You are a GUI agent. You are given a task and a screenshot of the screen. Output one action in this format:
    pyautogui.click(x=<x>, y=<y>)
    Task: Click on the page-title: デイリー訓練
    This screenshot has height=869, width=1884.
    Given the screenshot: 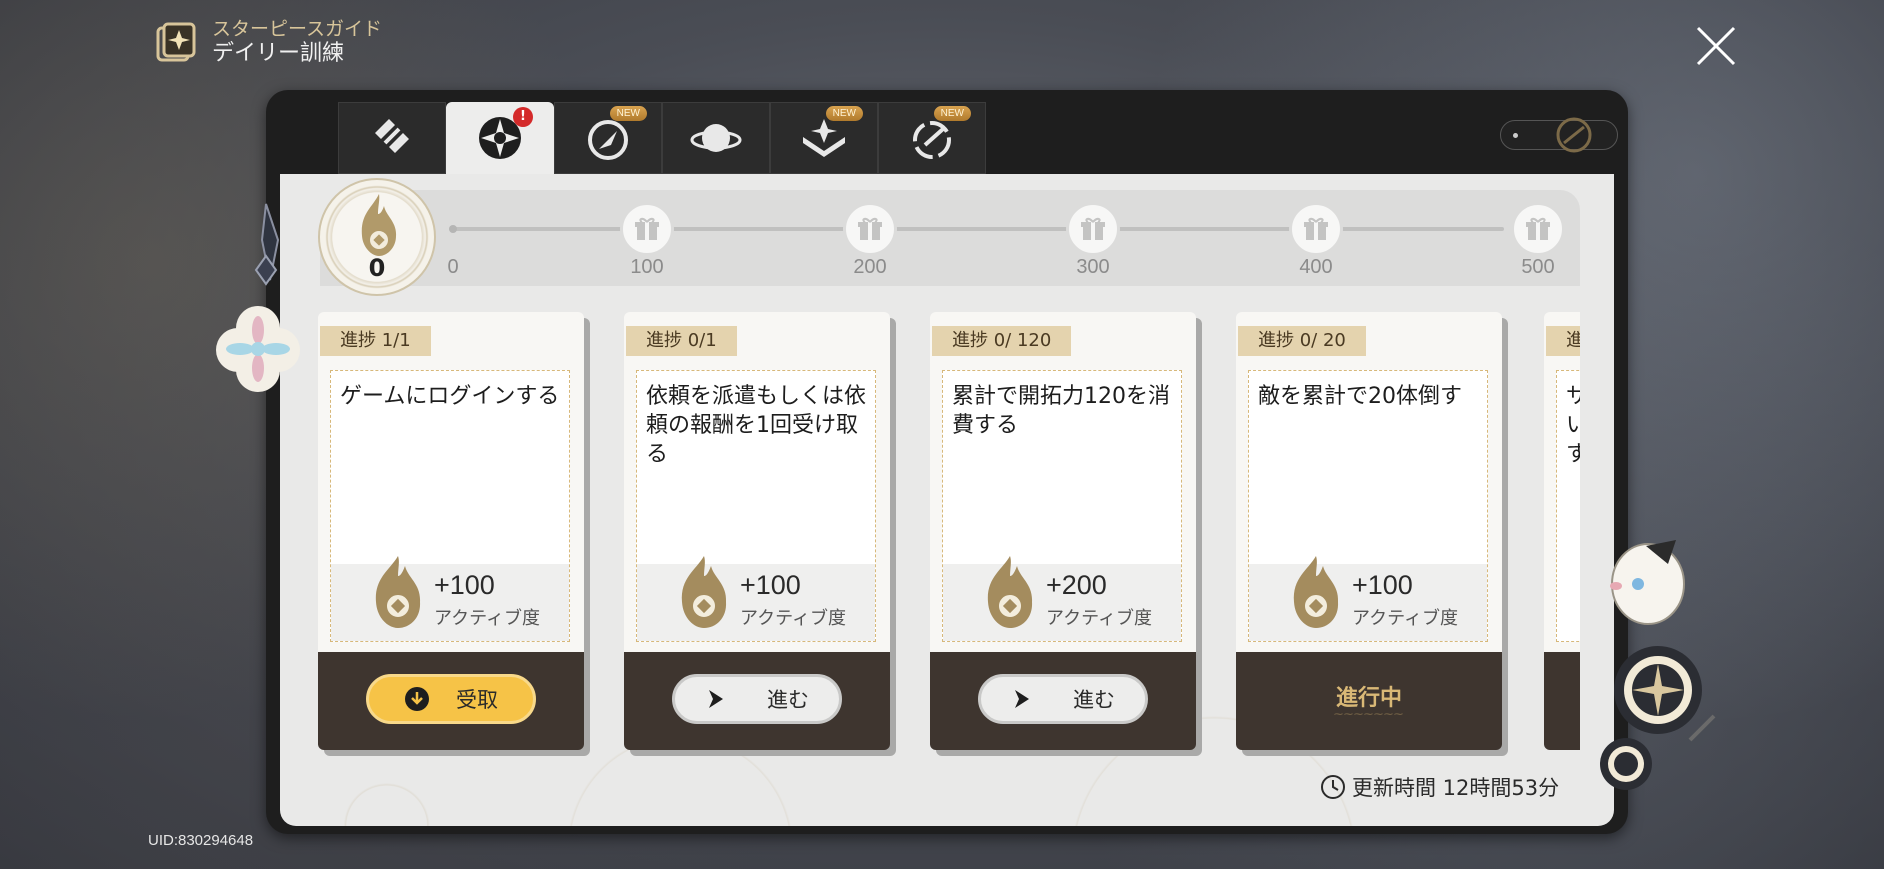 What is the action you would take?
    pyautogui.click(x=278, y=53)
    